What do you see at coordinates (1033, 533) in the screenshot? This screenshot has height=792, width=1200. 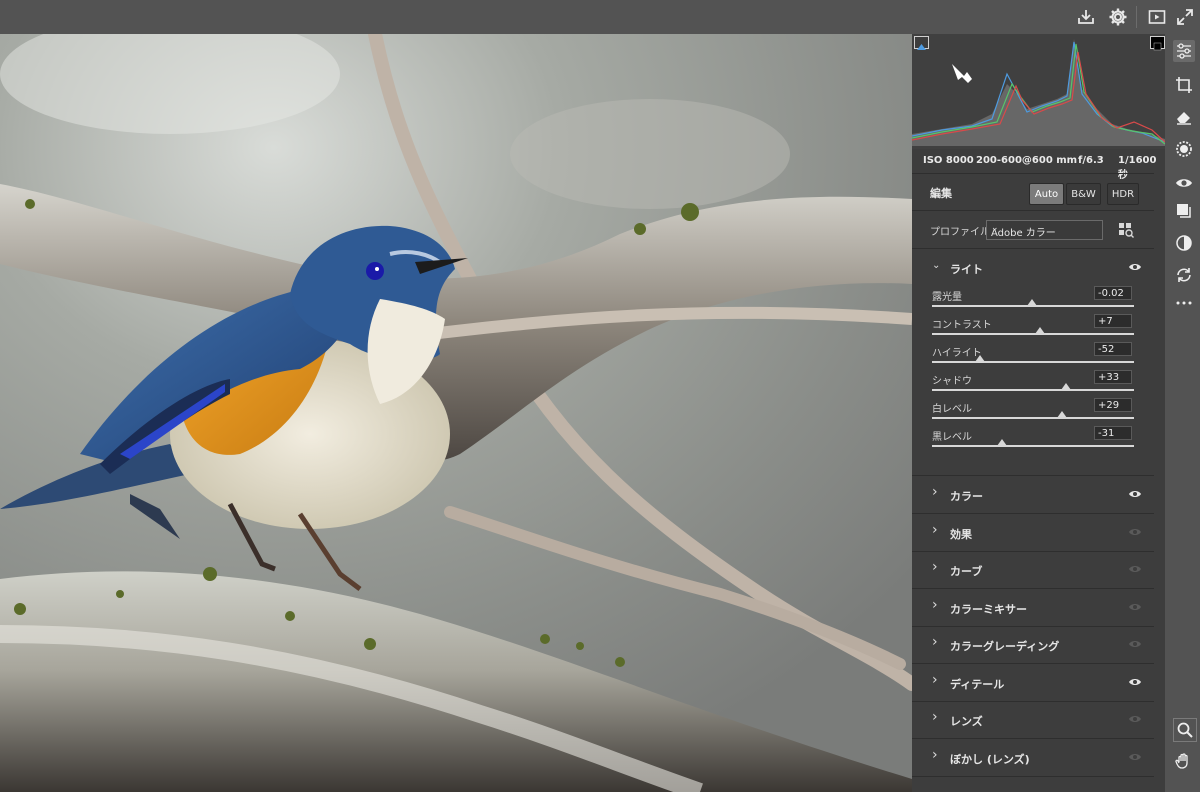 I see `section-header: › 効果` at bounding box center [1033, 533].